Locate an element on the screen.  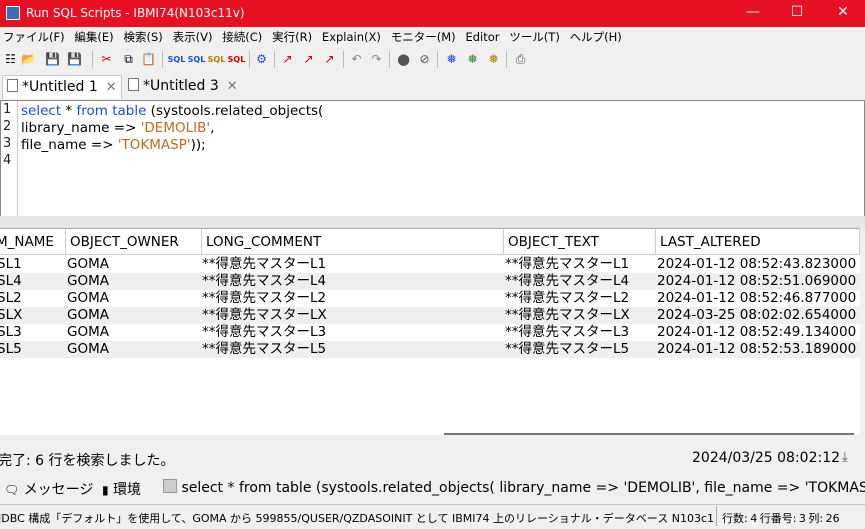
table-cell: SL1 is located at coordinates (11, 264).